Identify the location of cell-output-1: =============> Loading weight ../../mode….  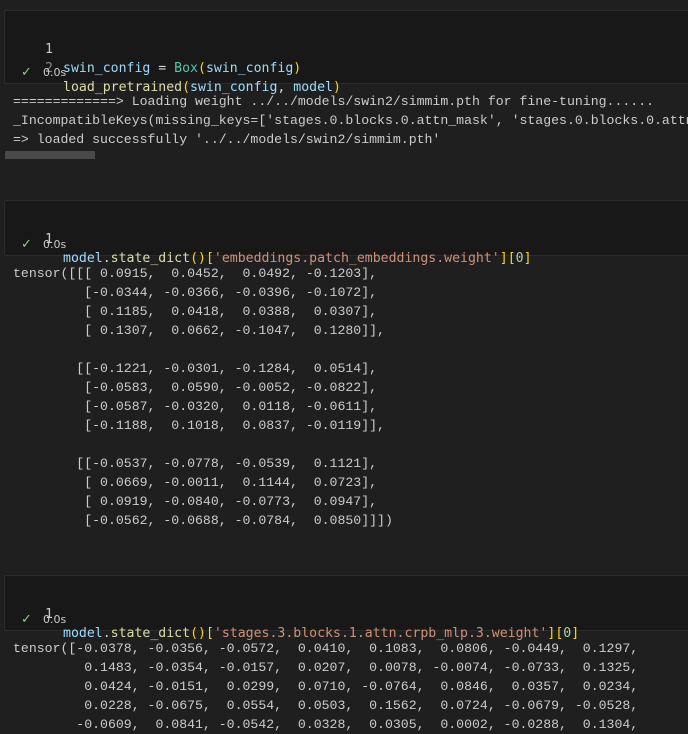
(350, 120).